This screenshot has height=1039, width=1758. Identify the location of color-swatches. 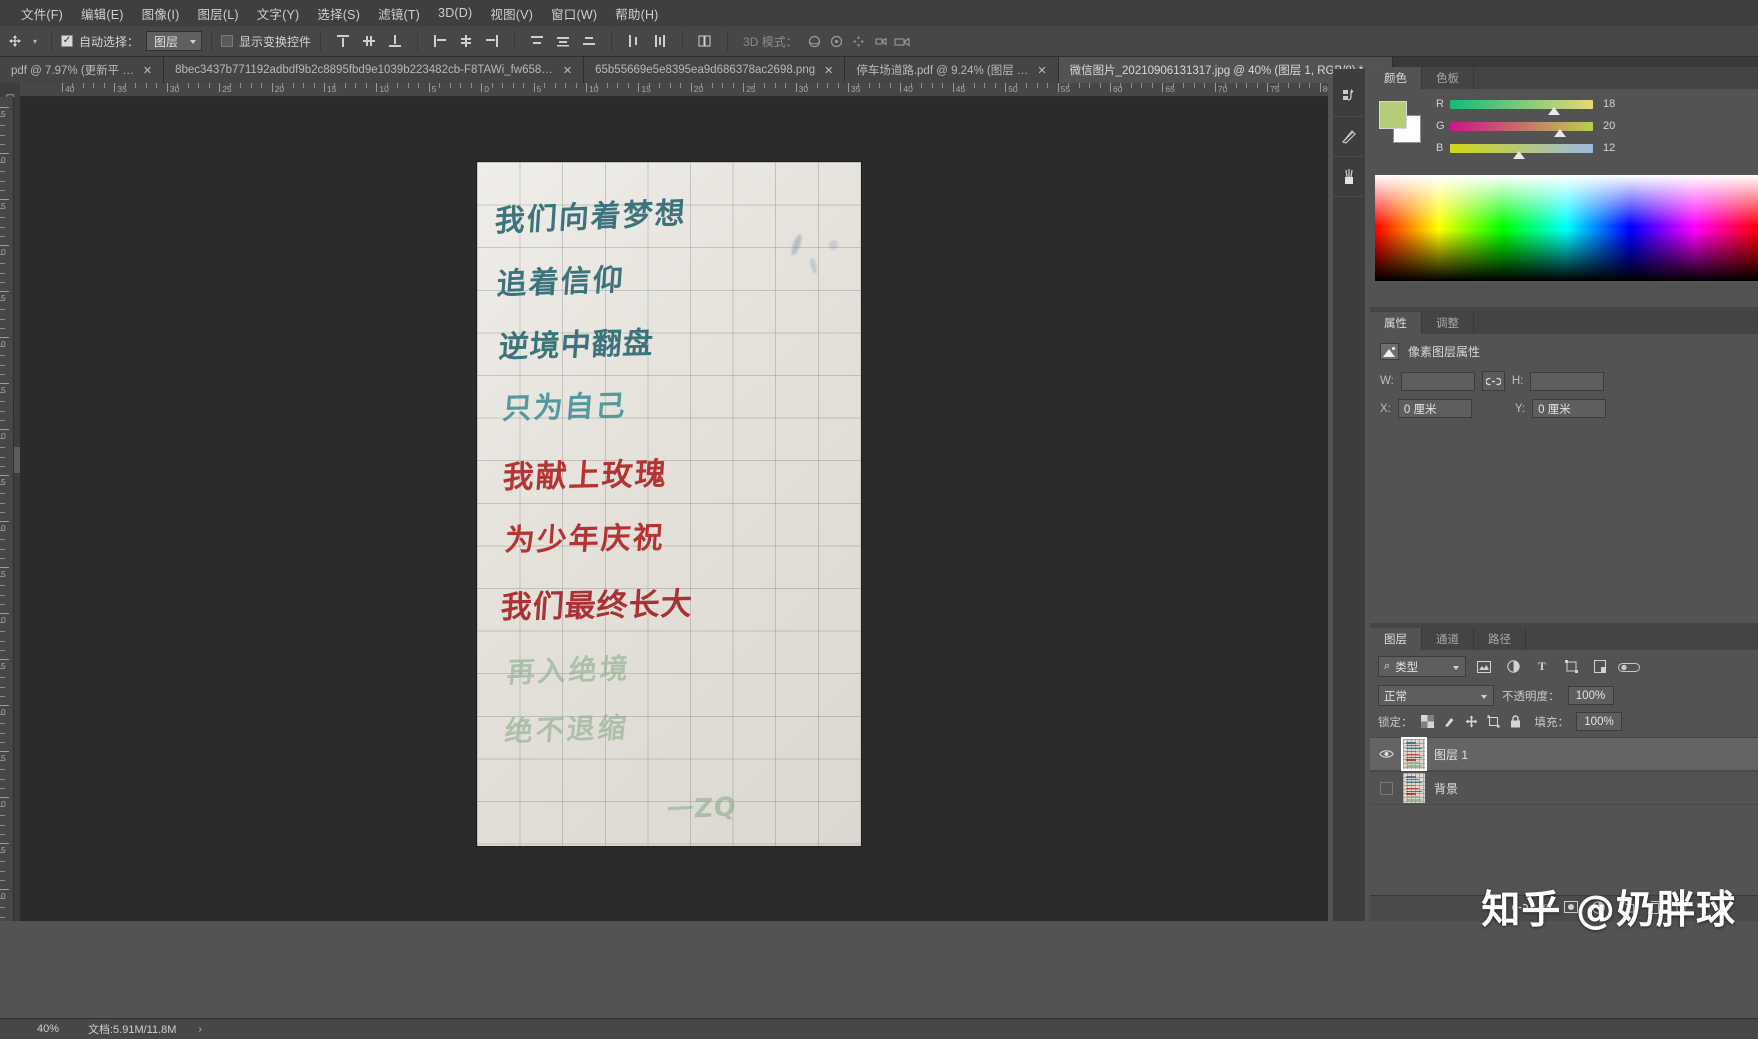
(1402, 122).